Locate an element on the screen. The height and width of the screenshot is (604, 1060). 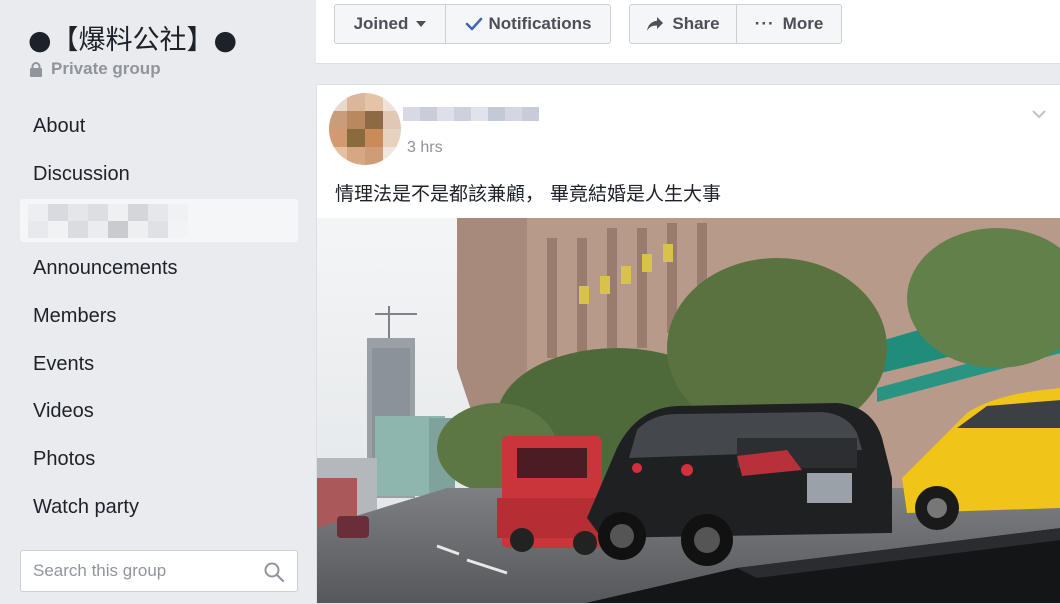
chevron-down-icon is located at coordinates (1039, 114).